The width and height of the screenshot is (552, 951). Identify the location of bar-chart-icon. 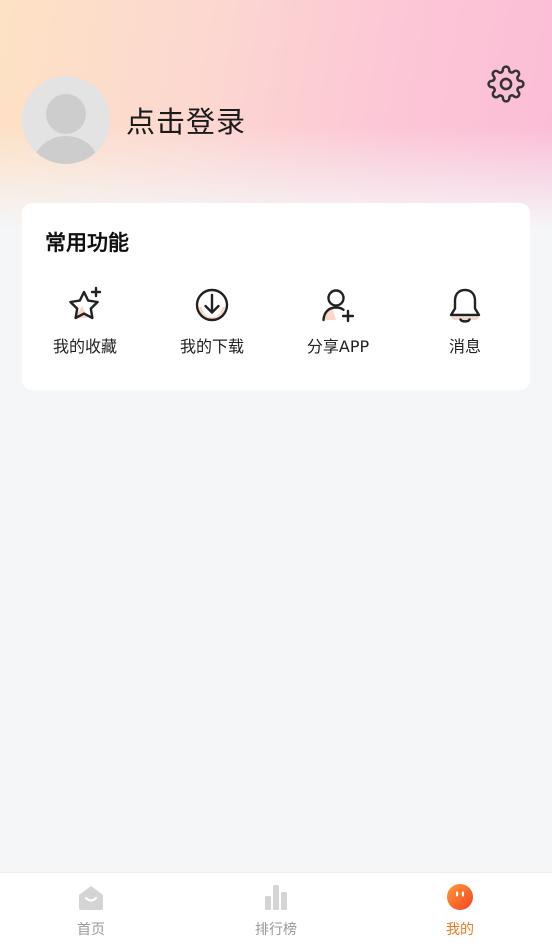
(276, 897).